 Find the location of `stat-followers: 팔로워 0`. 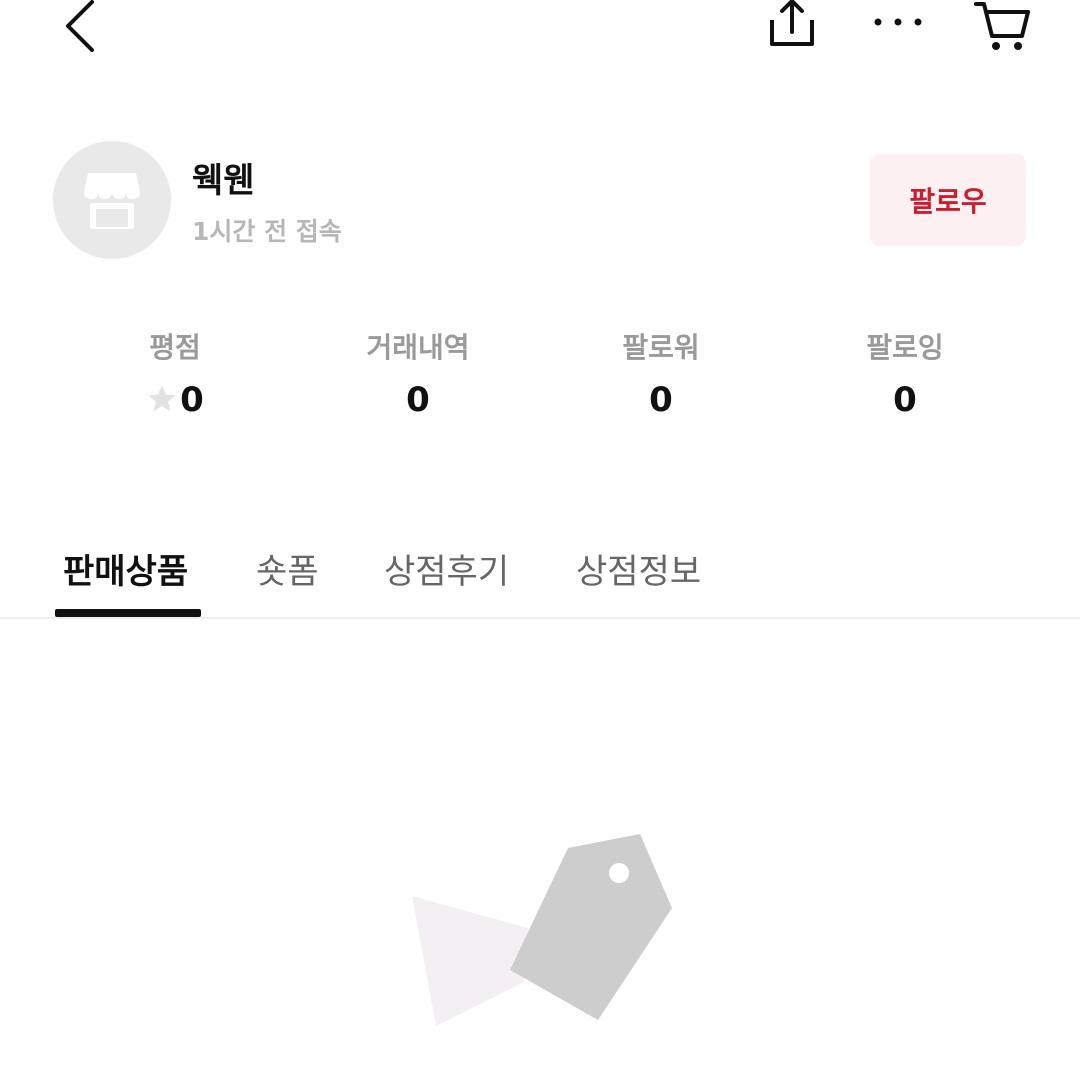

stat-followers: 팔로워 0 is located at coordinates (661, 375).